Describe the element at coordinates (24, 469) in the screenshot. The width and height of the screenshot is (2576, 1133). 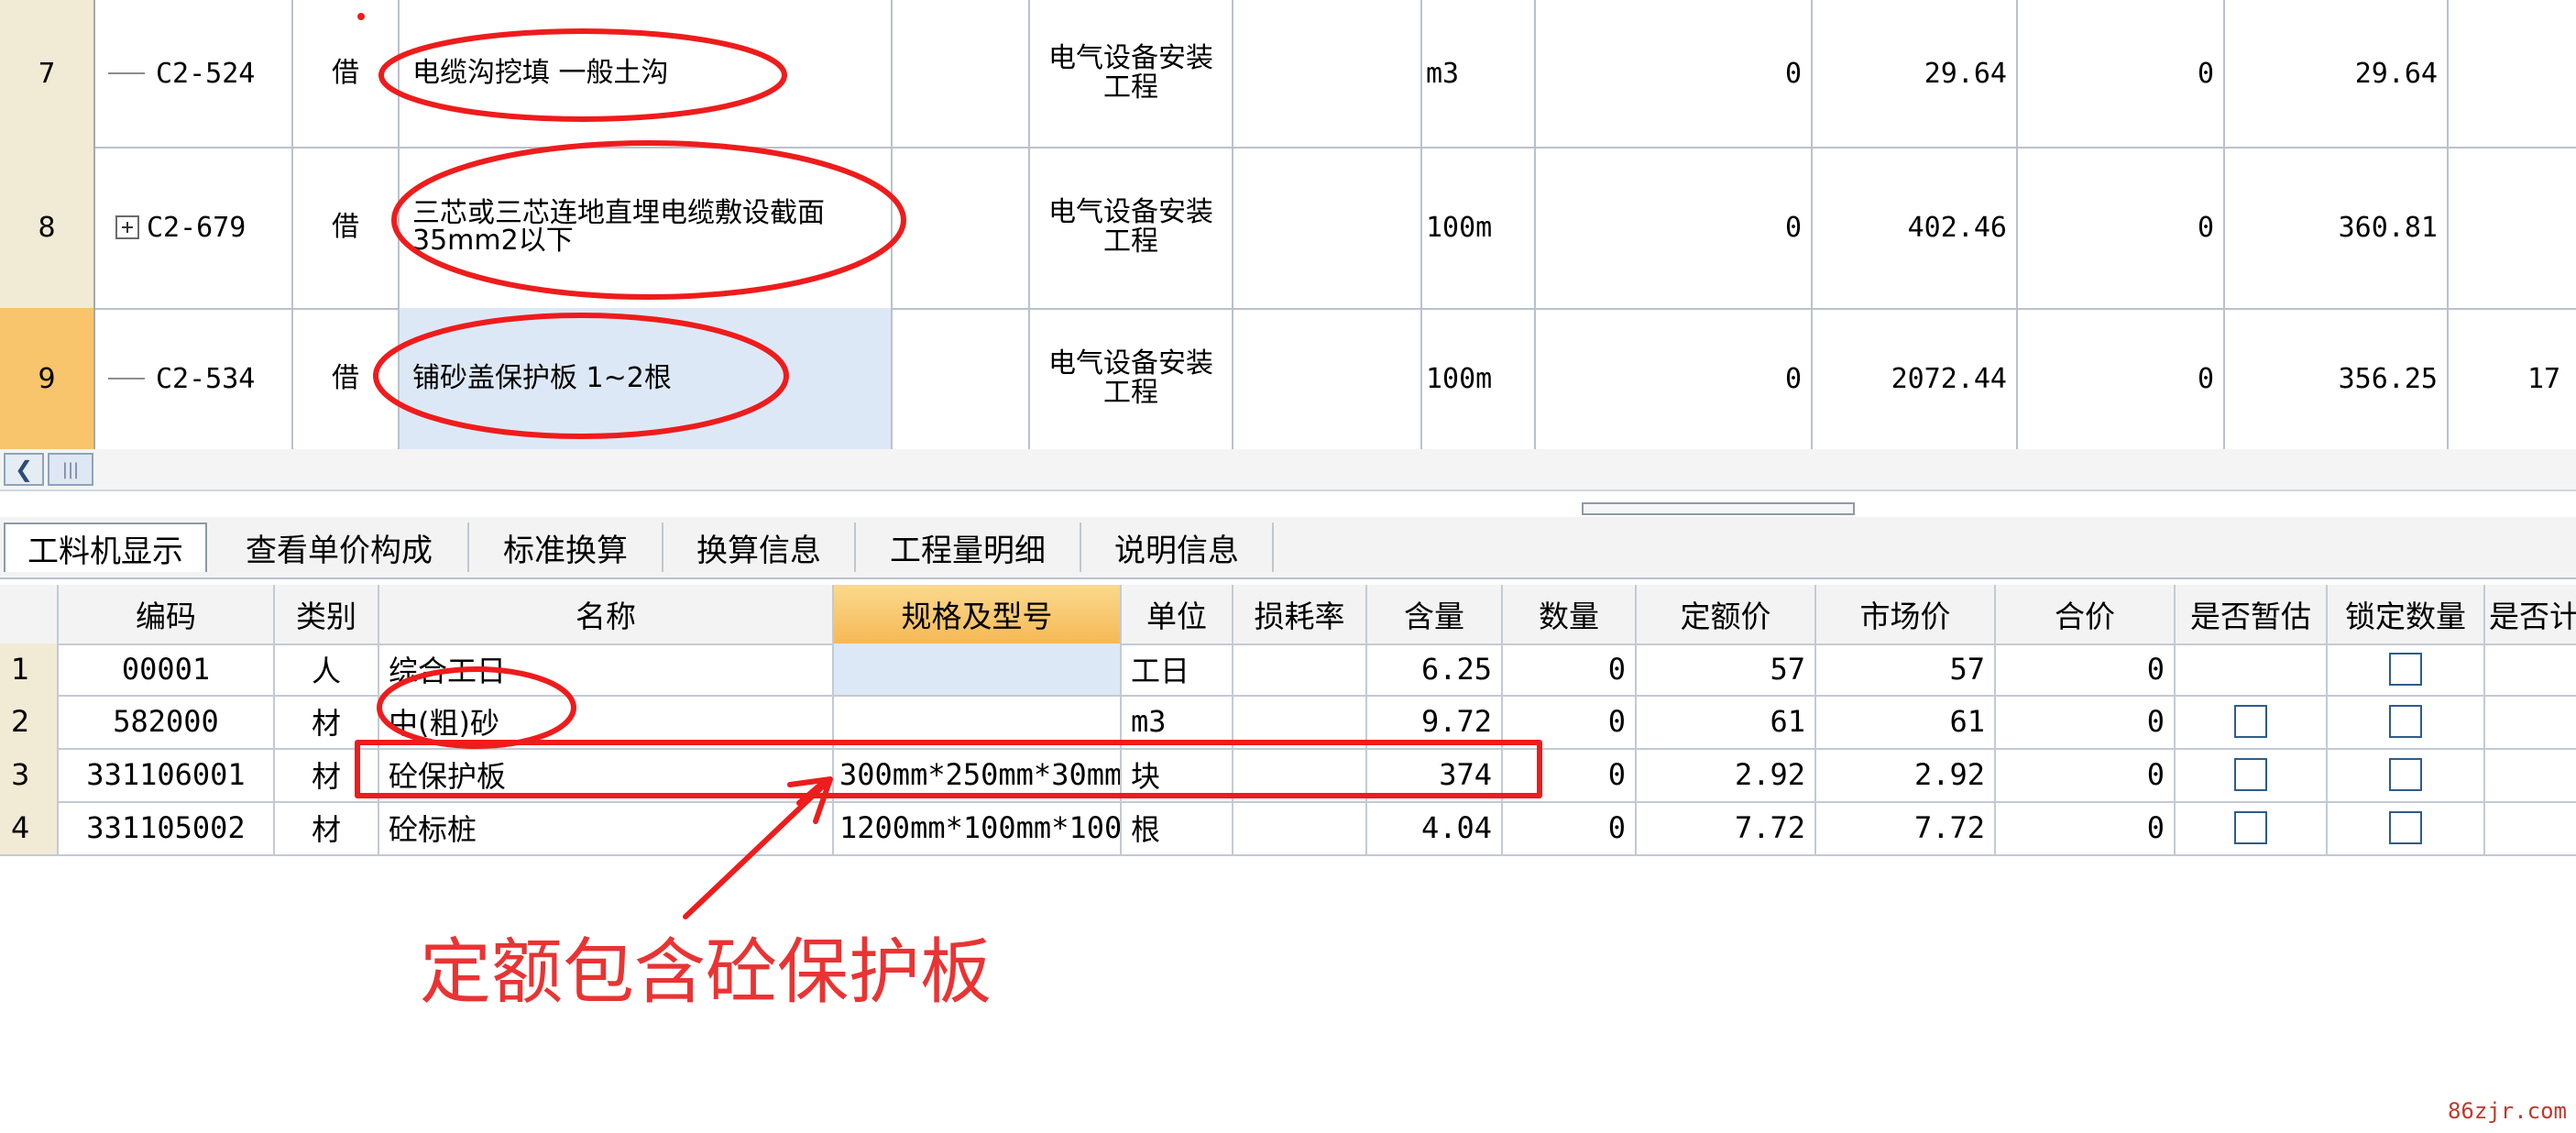
I see `chevron-left-icon: ❮` at that location.